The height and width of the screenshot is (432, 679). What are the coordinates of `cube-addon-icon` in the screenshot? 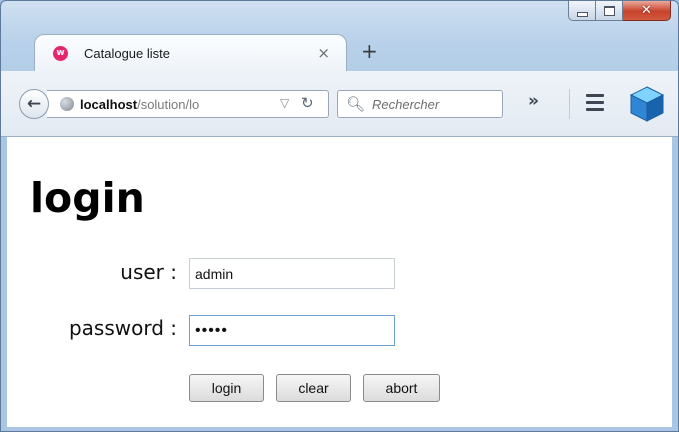 It's located at (647, 104).